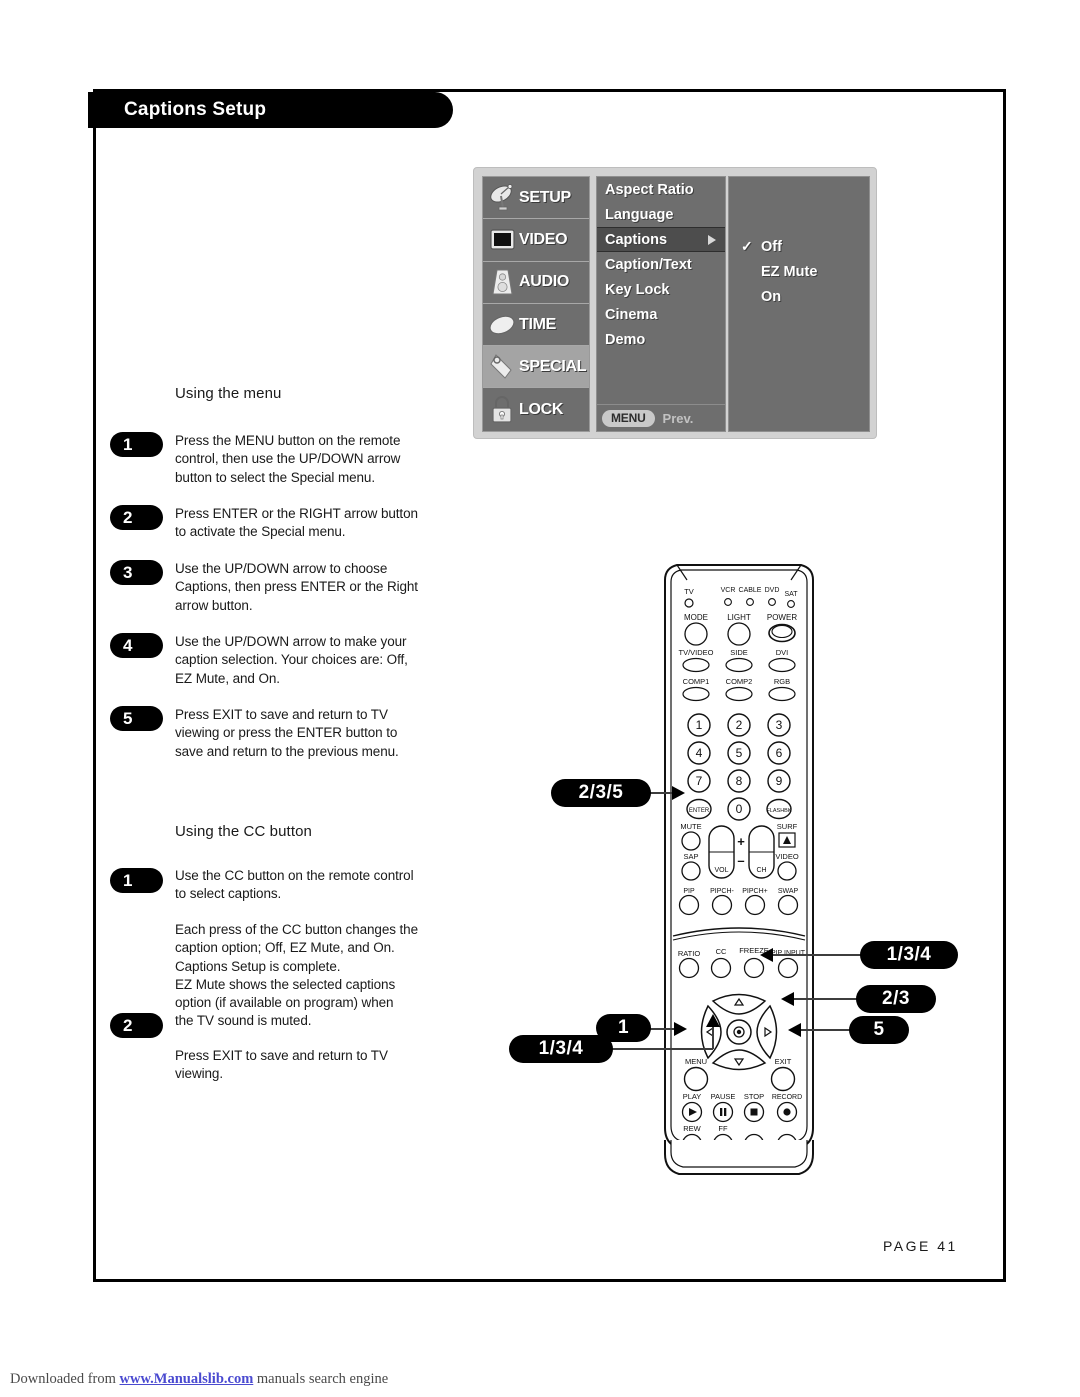 The height and width of the screenshot is (1397, 1080). I want to click on osd-sidebar-label: VIDEO, so click(543, 239).